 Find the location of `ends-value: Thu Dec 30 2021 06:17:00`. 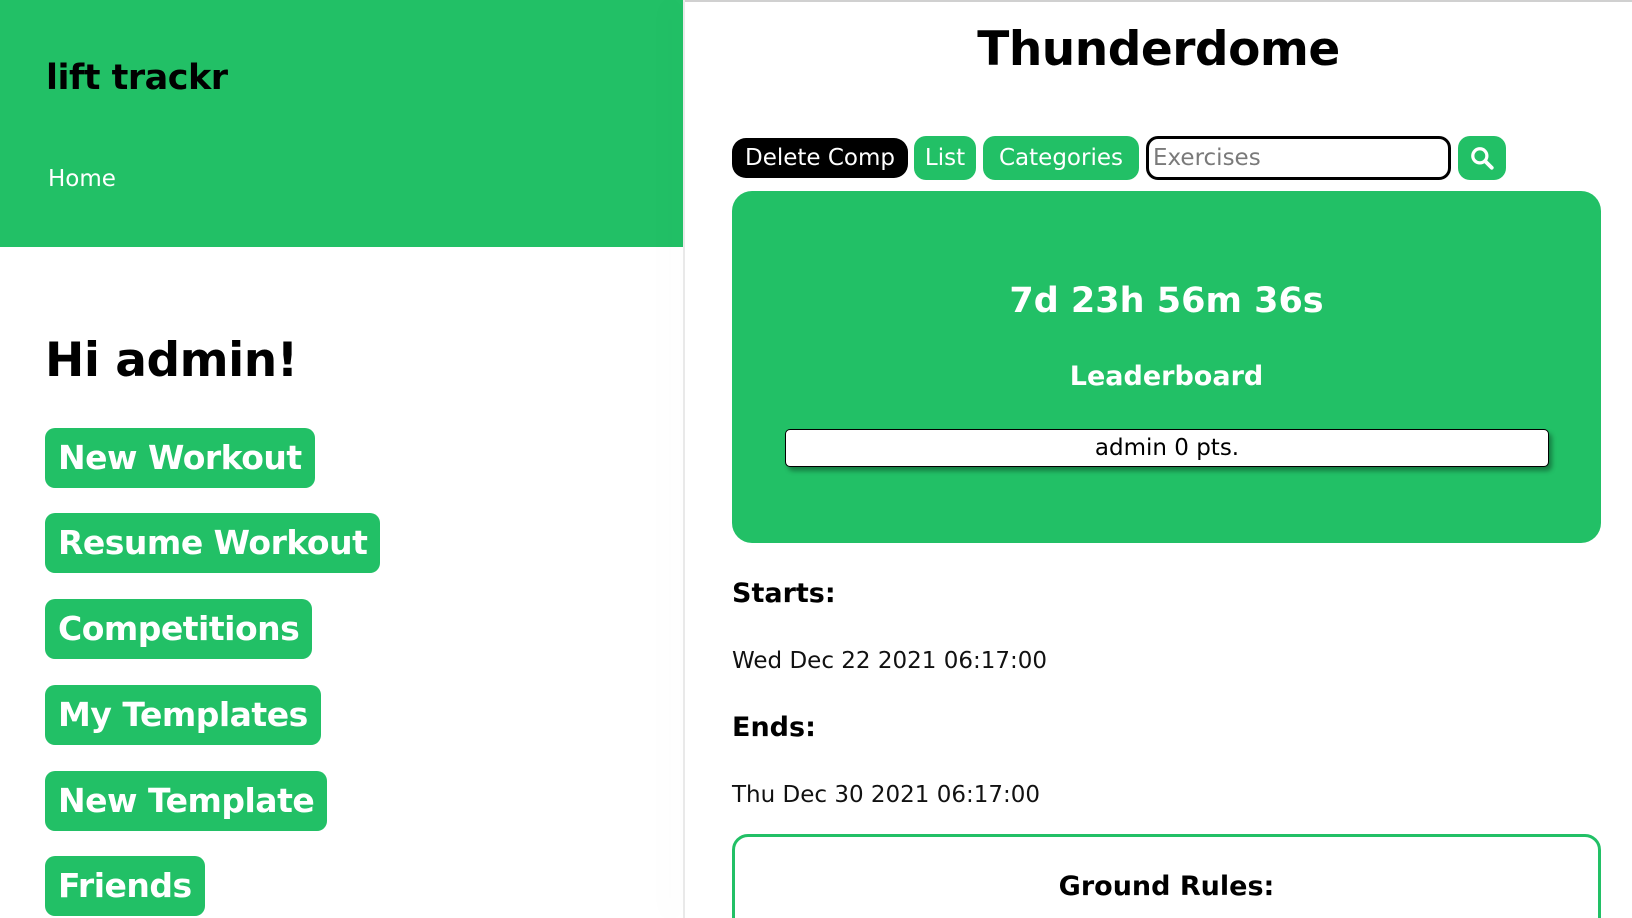

ends-value: Thu Dec 30 2021 06:17:00 is located at coordinates (886, 795).